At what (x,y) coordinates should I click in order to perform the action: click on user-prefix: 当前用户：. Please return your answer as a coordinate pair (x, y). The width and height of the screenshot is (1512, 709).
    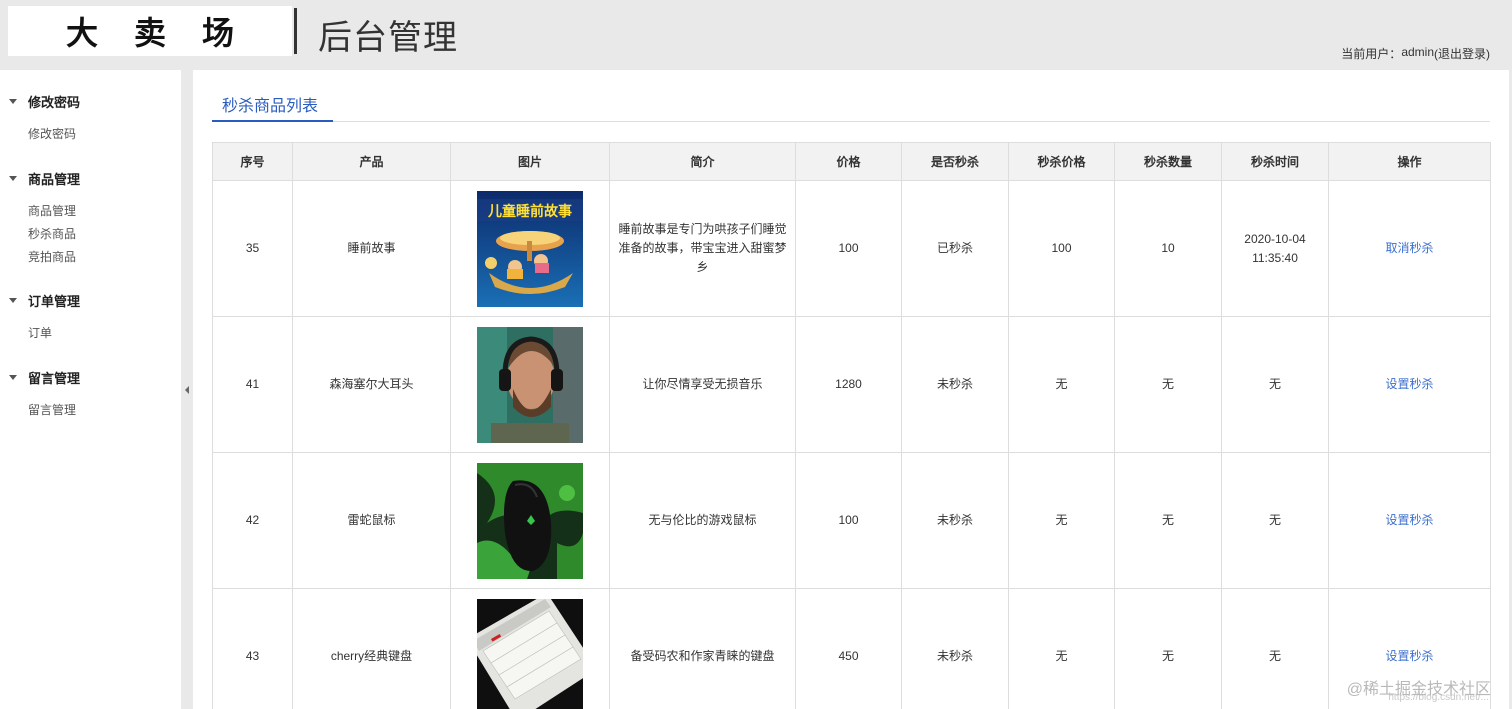
    Looking at the image, I should click on (1371, 54).